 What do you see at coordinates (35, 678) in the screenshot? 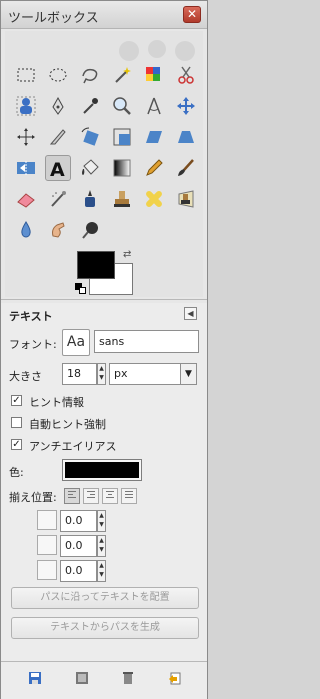
I see `save-icon` at bounding box center [35, 678].